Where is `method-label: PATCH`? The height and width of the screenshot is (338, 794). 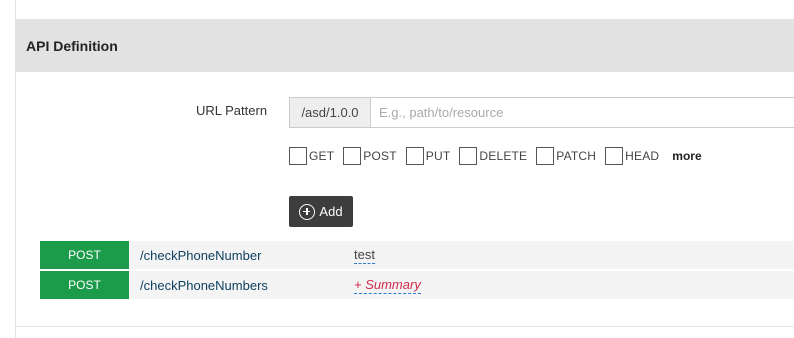 method-label: PATCH is located at coordinates (576, 156).